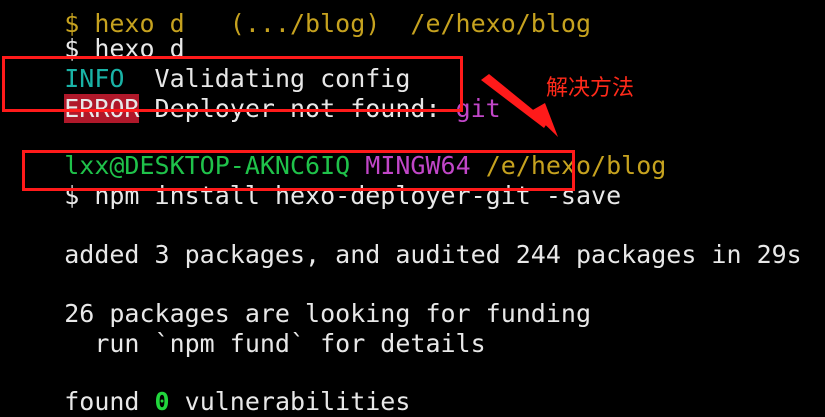 This screenshot has width=825, height=417. I want to click on found-prefix: found, so click(109, 401).